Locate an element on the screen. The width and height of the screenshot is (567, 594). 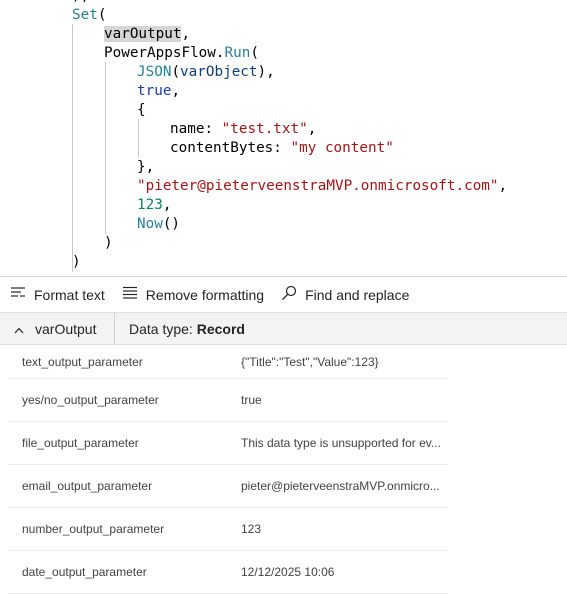
code-line: 123, is located at coordinates (154, 205).